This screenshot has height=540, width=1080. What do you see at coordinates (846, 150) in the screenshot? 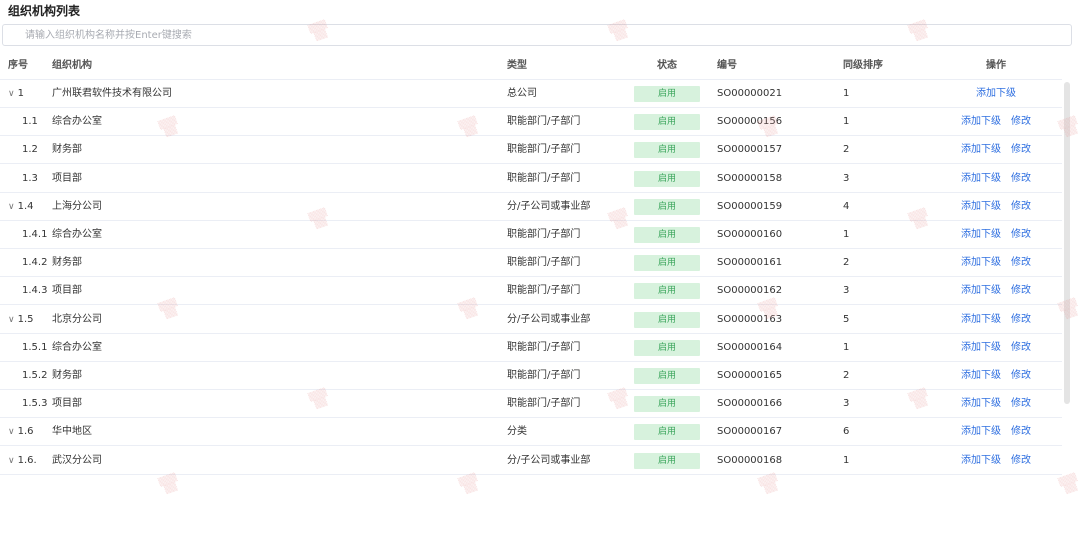
I see `row-sort: 2` at bounding box center [846, 150].